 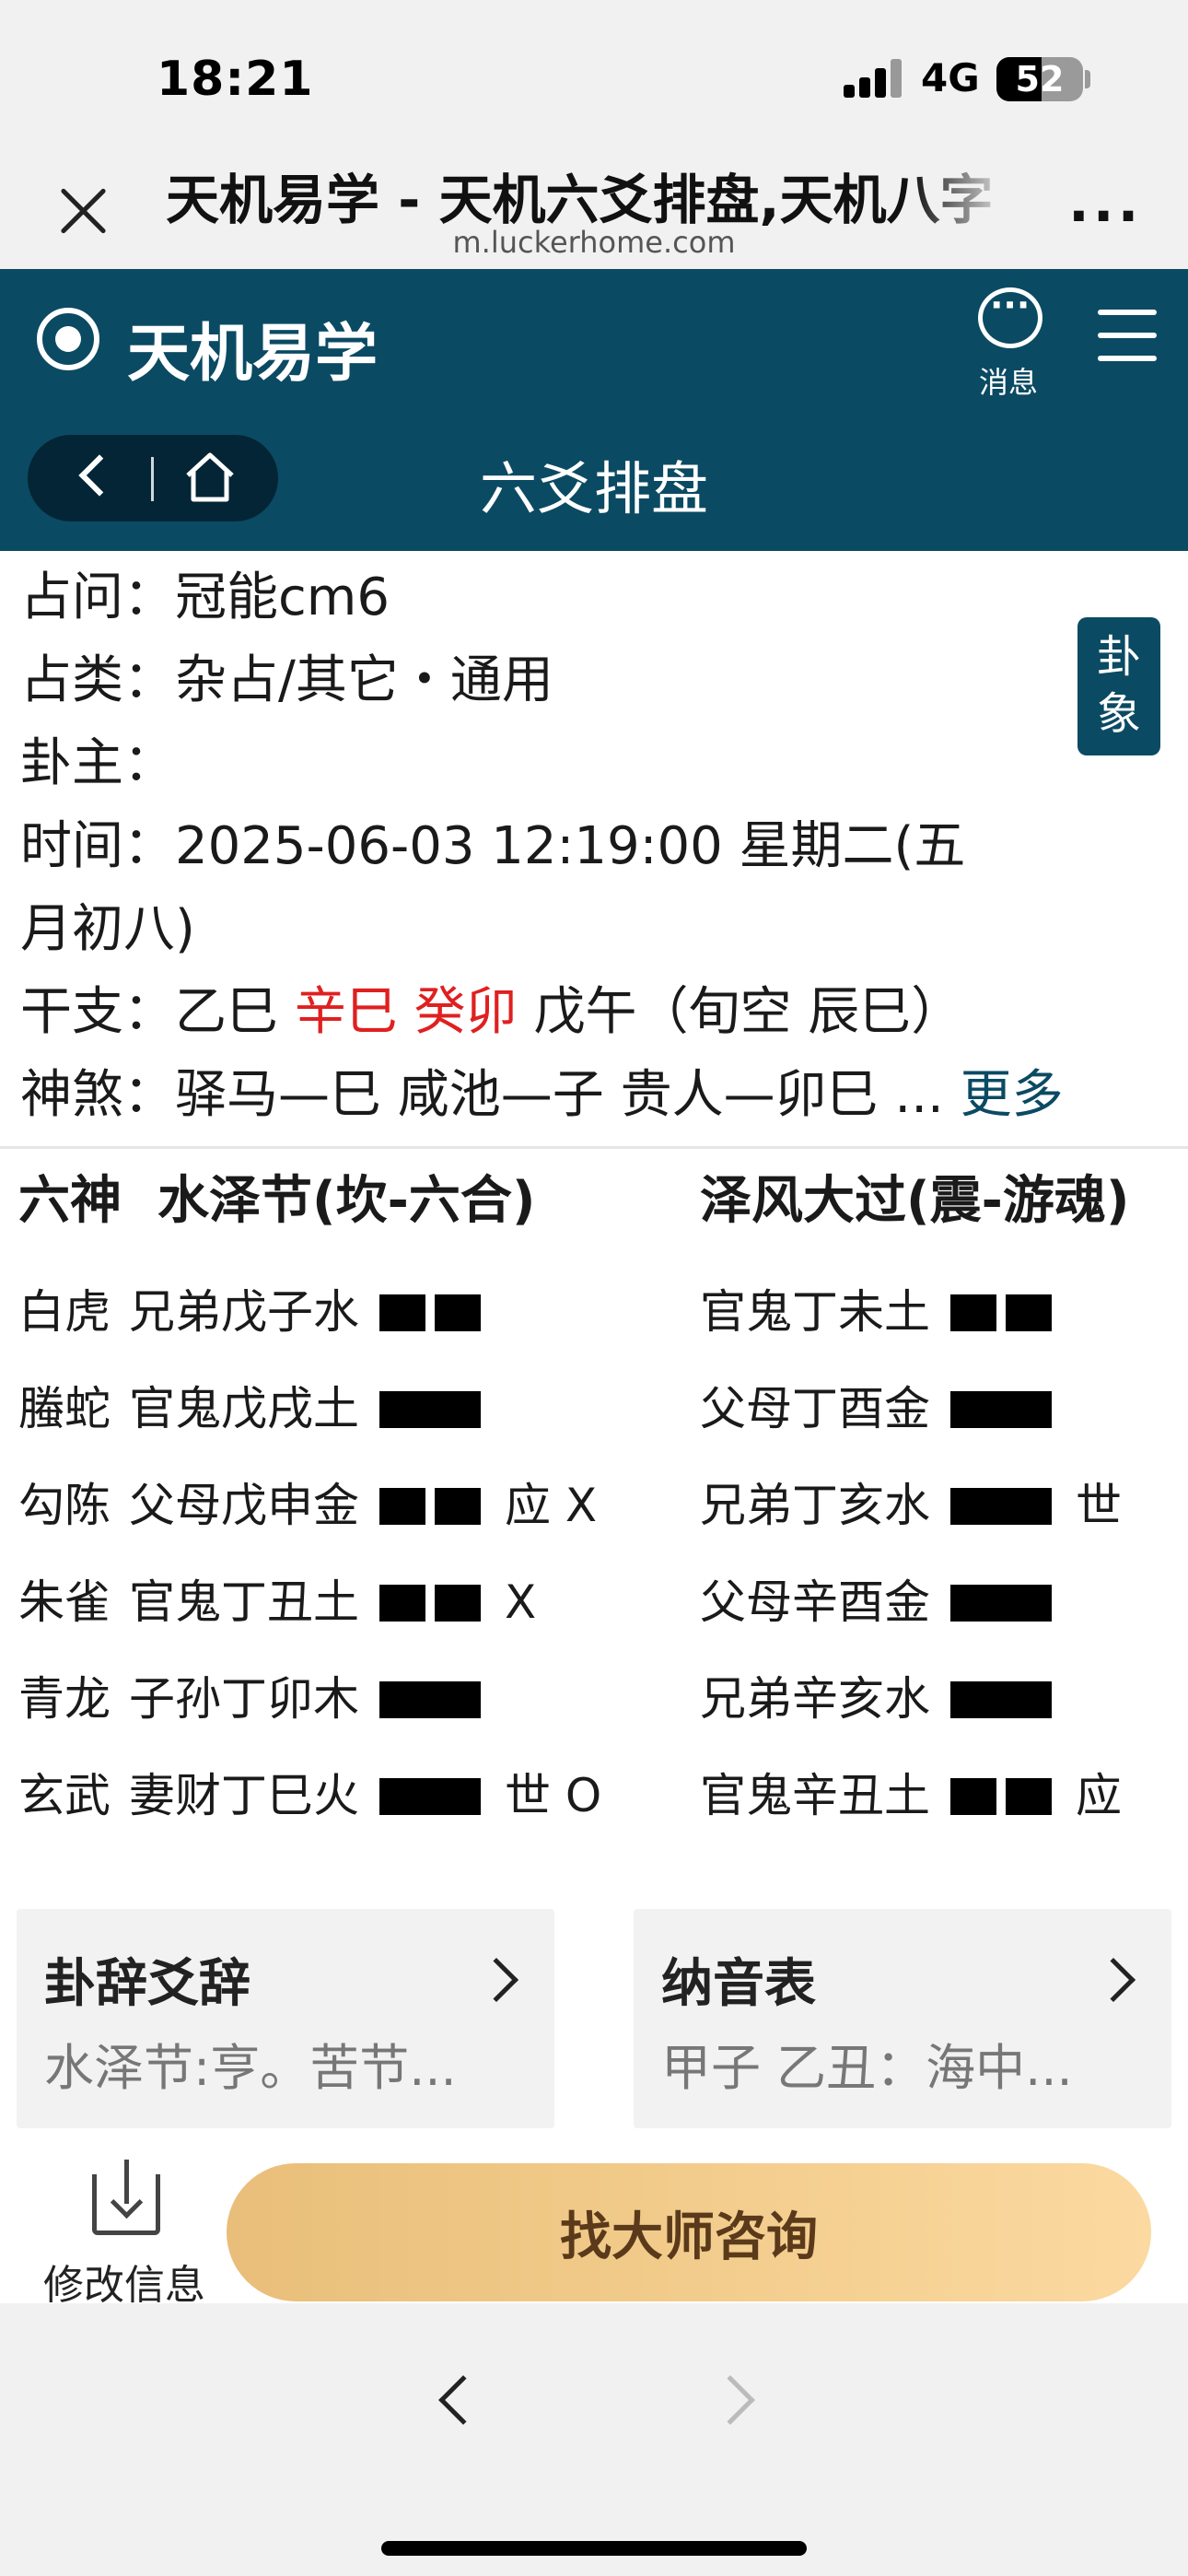 I want to click on xunkong: （旬空 辰巳）, so click(x=799, y=1012).